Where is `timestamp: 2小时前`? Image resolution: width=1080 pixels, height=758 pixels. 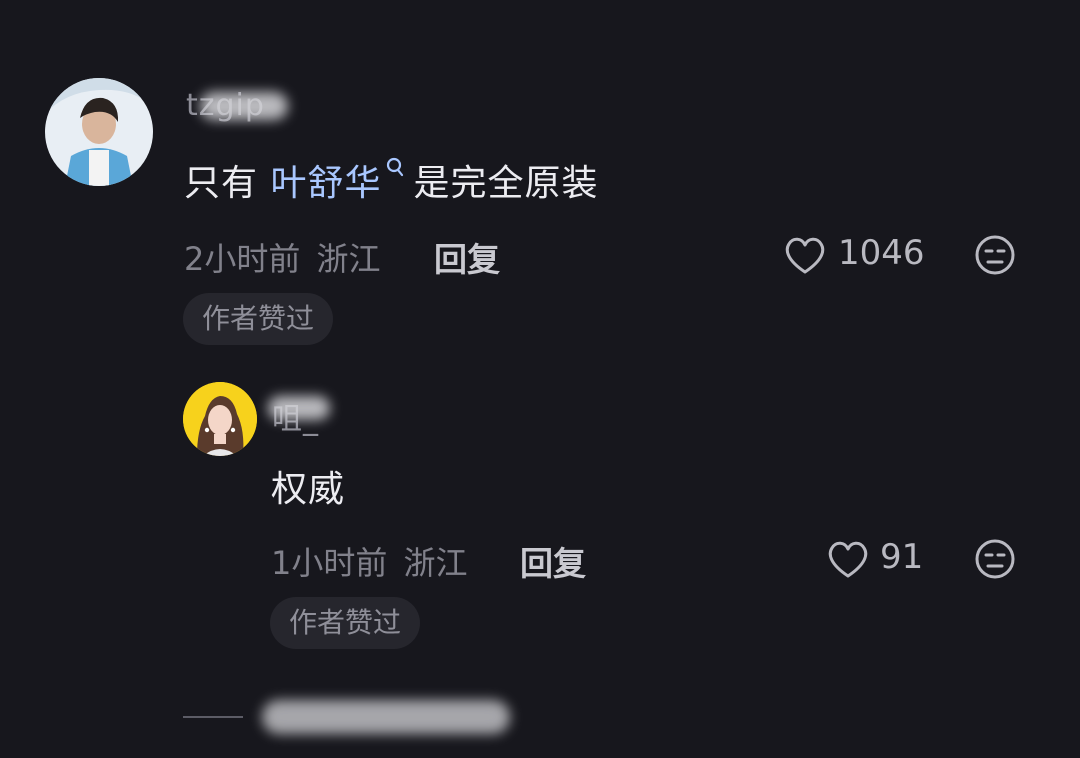 timestamp: 2小时前 is located at coordinates (242, 259).